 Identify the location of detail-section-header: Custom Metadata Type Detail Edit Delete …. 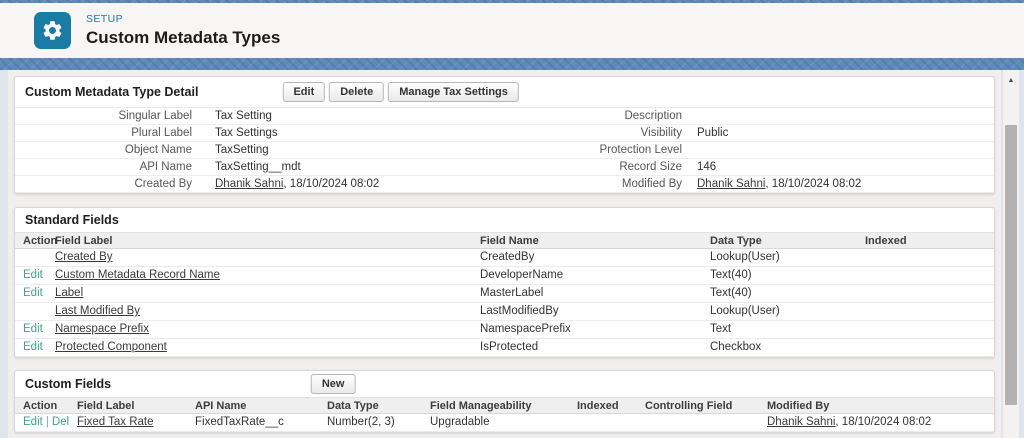
(504, 92).